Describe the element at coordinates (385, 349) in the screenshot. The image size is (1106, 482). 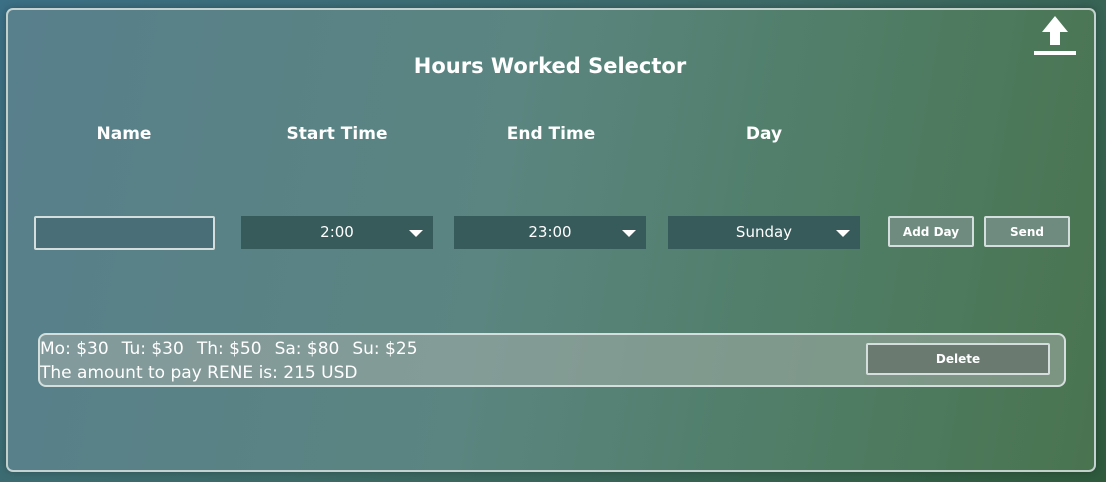
I see `day-amount-su: Su: $25` at that location.